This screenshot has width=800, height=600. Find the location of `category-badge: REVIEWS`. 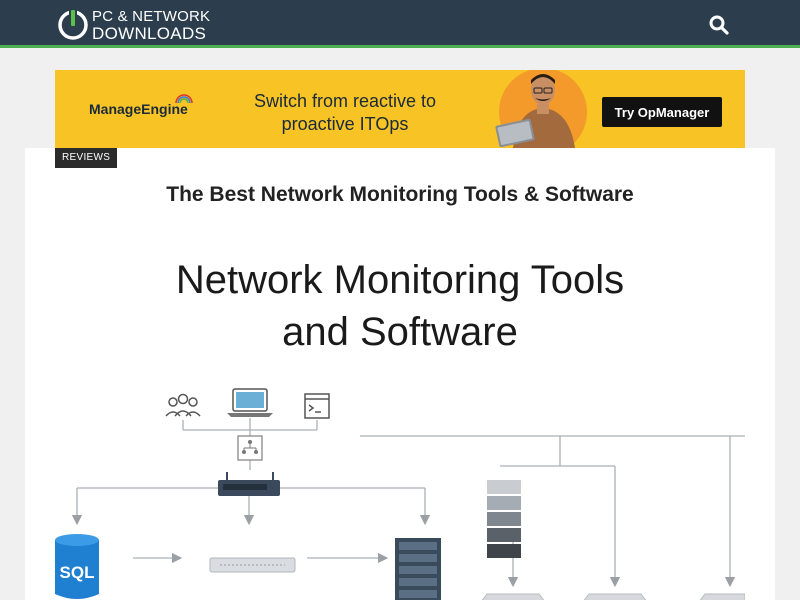

category-badge: REVIEWS is located at coordinates (86, 158).